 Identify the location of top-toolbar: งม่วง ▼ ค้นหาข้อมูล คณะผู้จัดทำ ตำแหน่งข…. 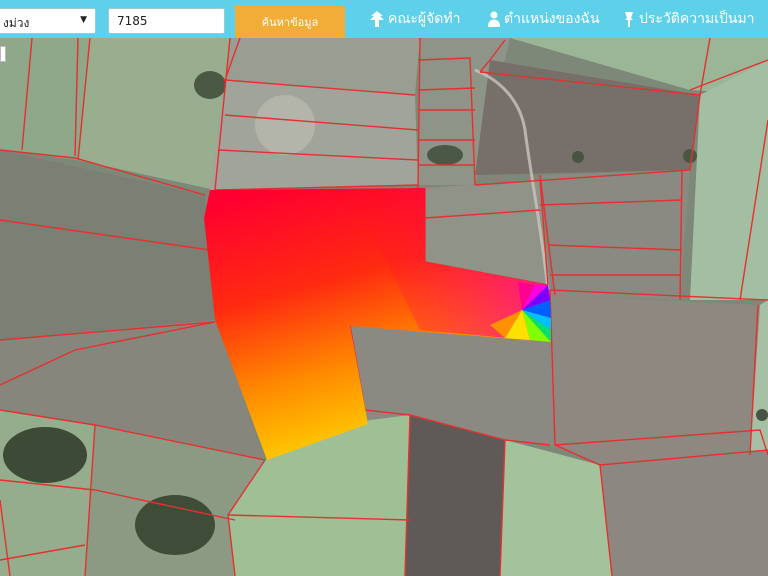
(384, 19).